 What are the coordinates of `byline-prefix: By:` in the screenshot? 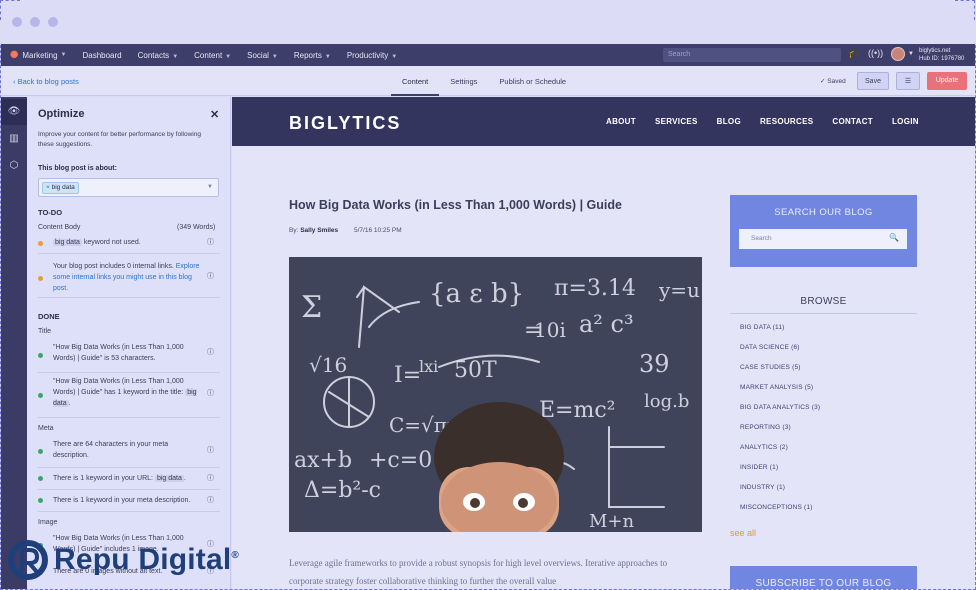 It's located at (294, 230).